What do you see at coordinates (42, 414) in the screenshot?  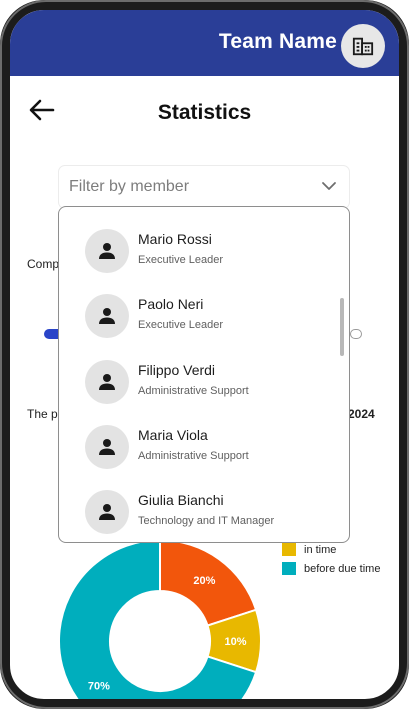 I see `period-label-fragment: The p` at bounding box center [42, 414].